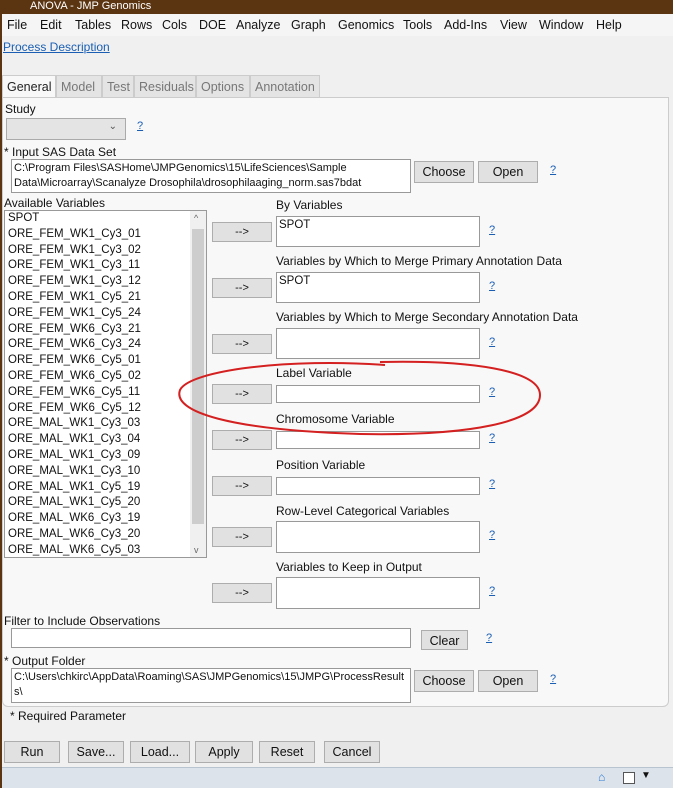 The height and width of the screenshot is (788, 673). Describe the element at coordinates (105, 314) in the screenshot. I see `list-item: ORE_FEM_WK1_Cy5_24` at that location.